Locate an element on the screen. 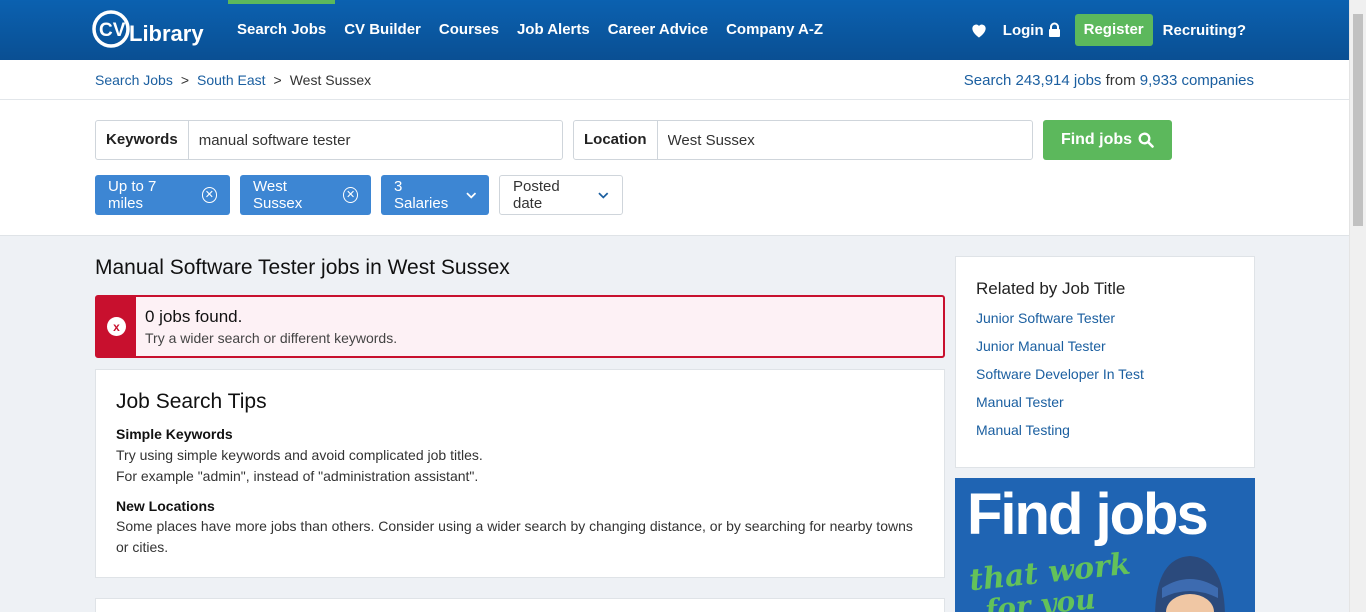 This screenshot has height=612, width=1366. nav-search-jobs: Search Jobs is located at coordinates (281, 30).